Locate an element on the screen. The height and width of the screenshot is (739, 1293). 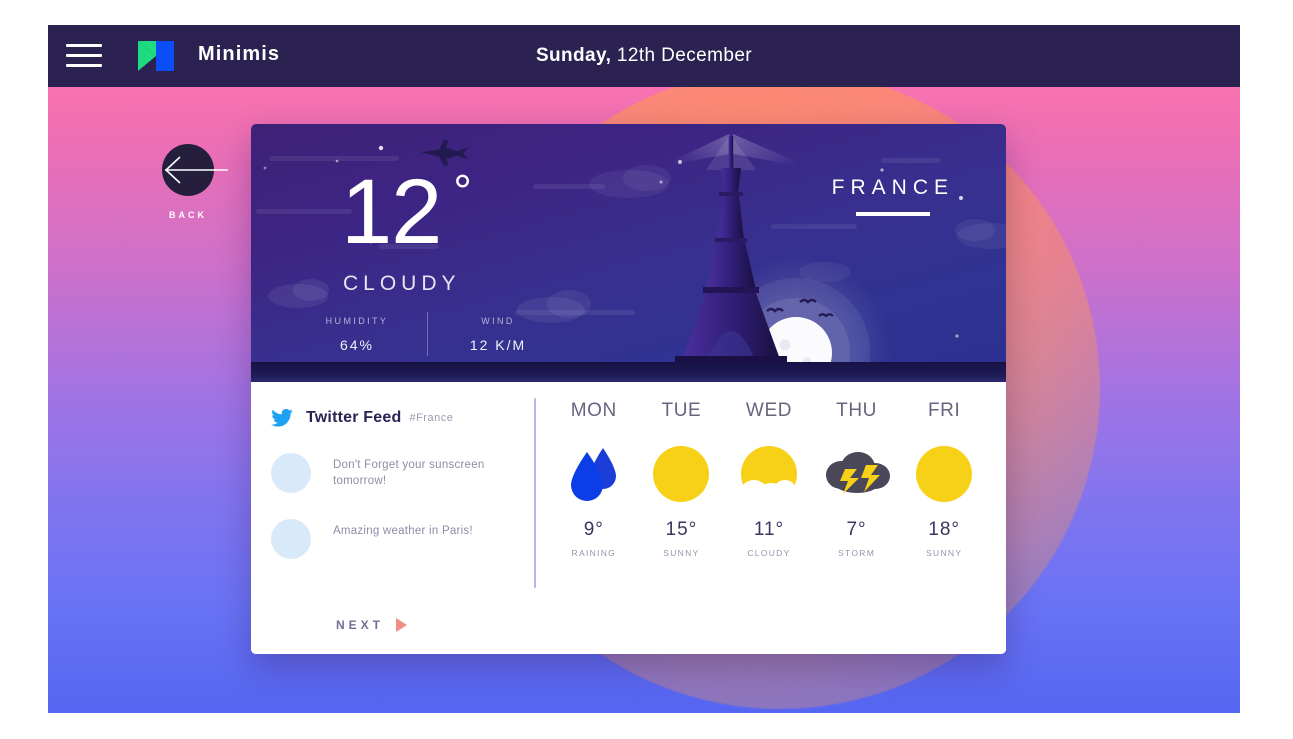
rain-drops-icon is located at coordinates (594, 474).